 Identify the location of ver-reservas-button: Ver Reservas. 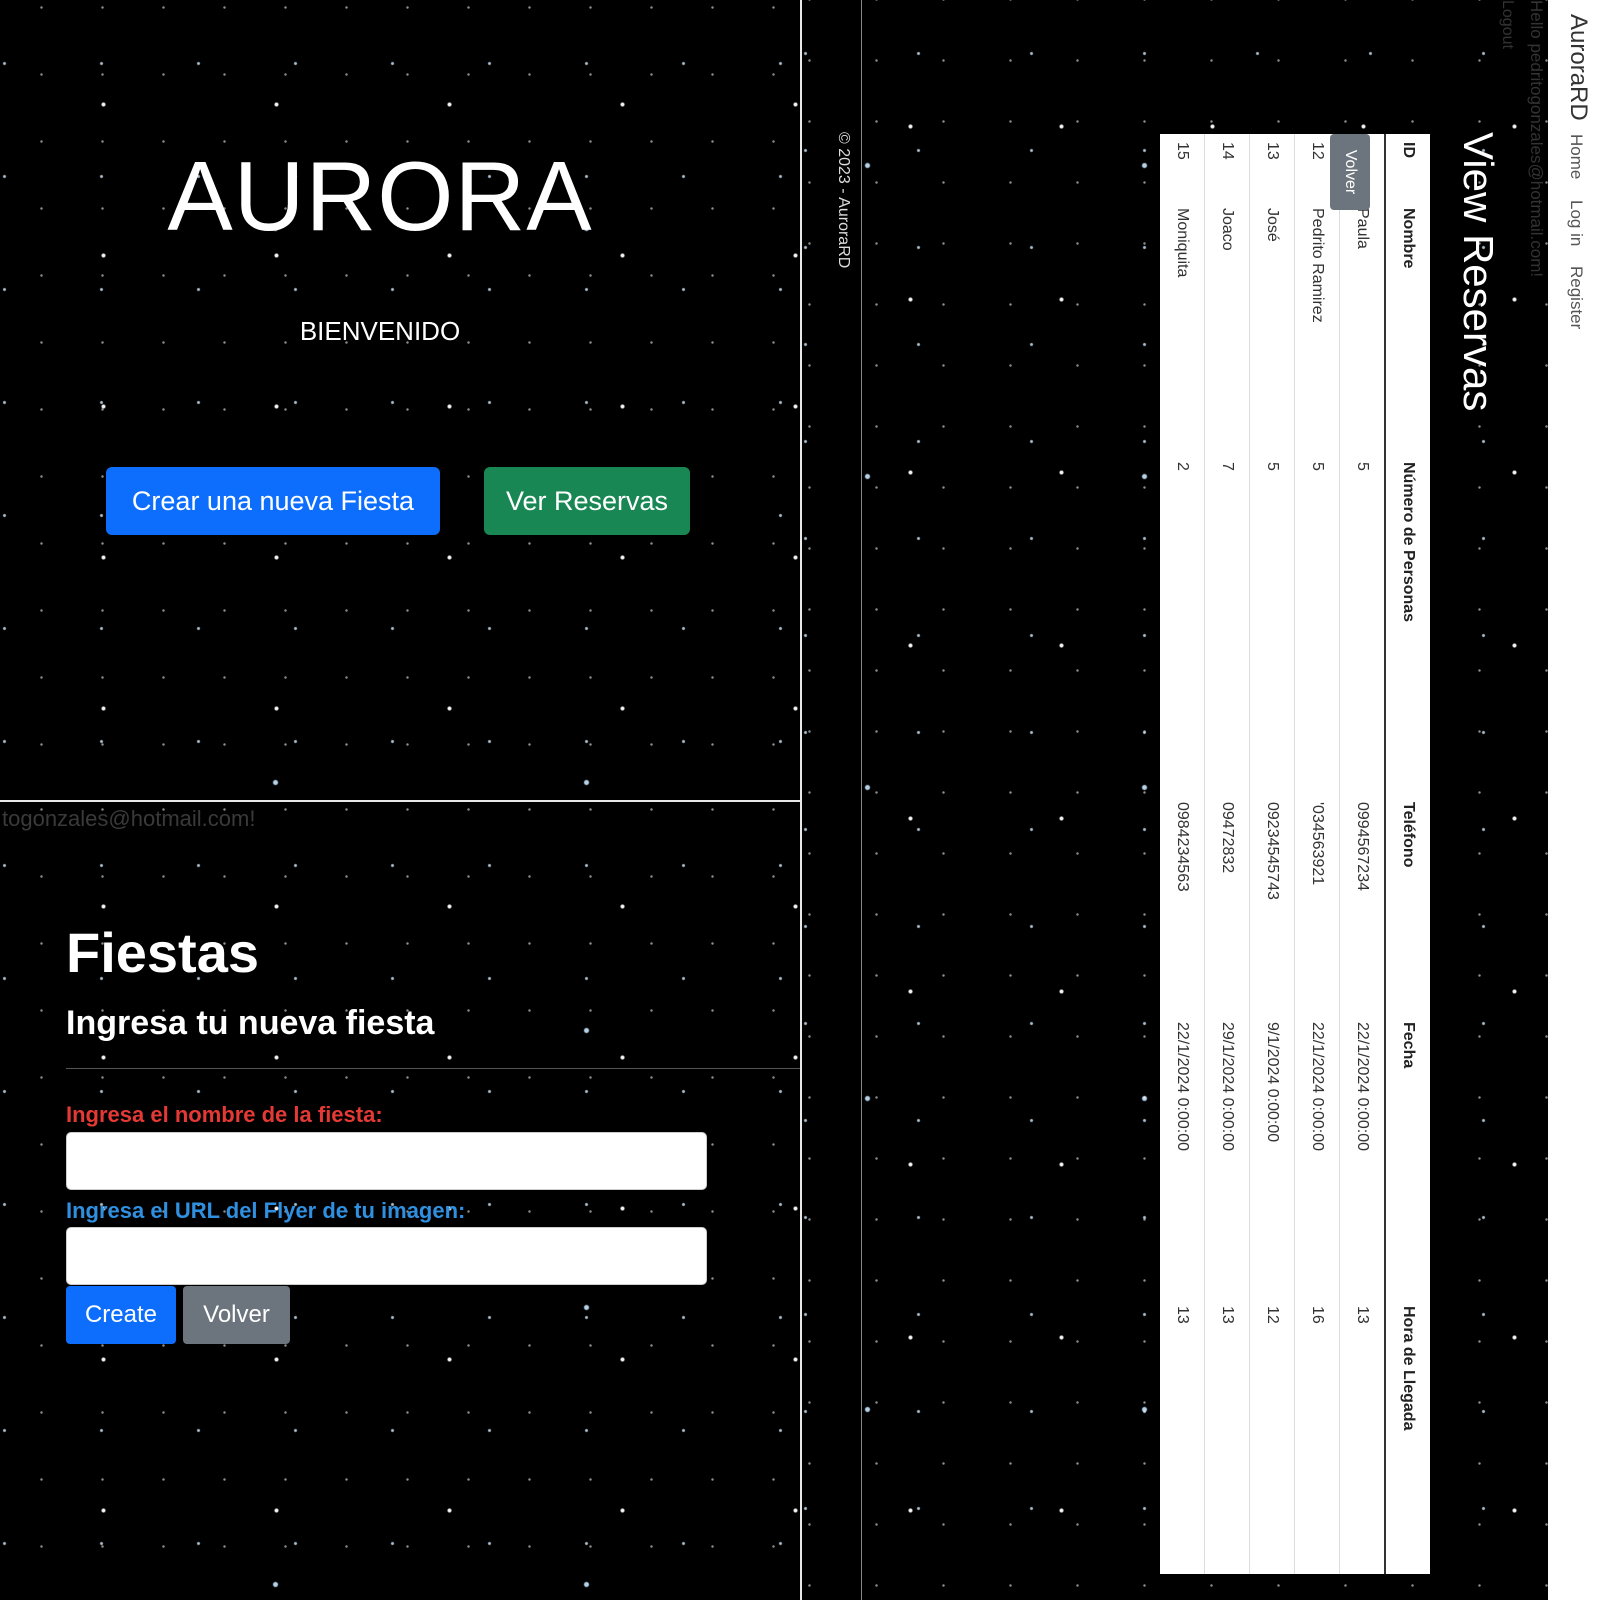
(587, 501).